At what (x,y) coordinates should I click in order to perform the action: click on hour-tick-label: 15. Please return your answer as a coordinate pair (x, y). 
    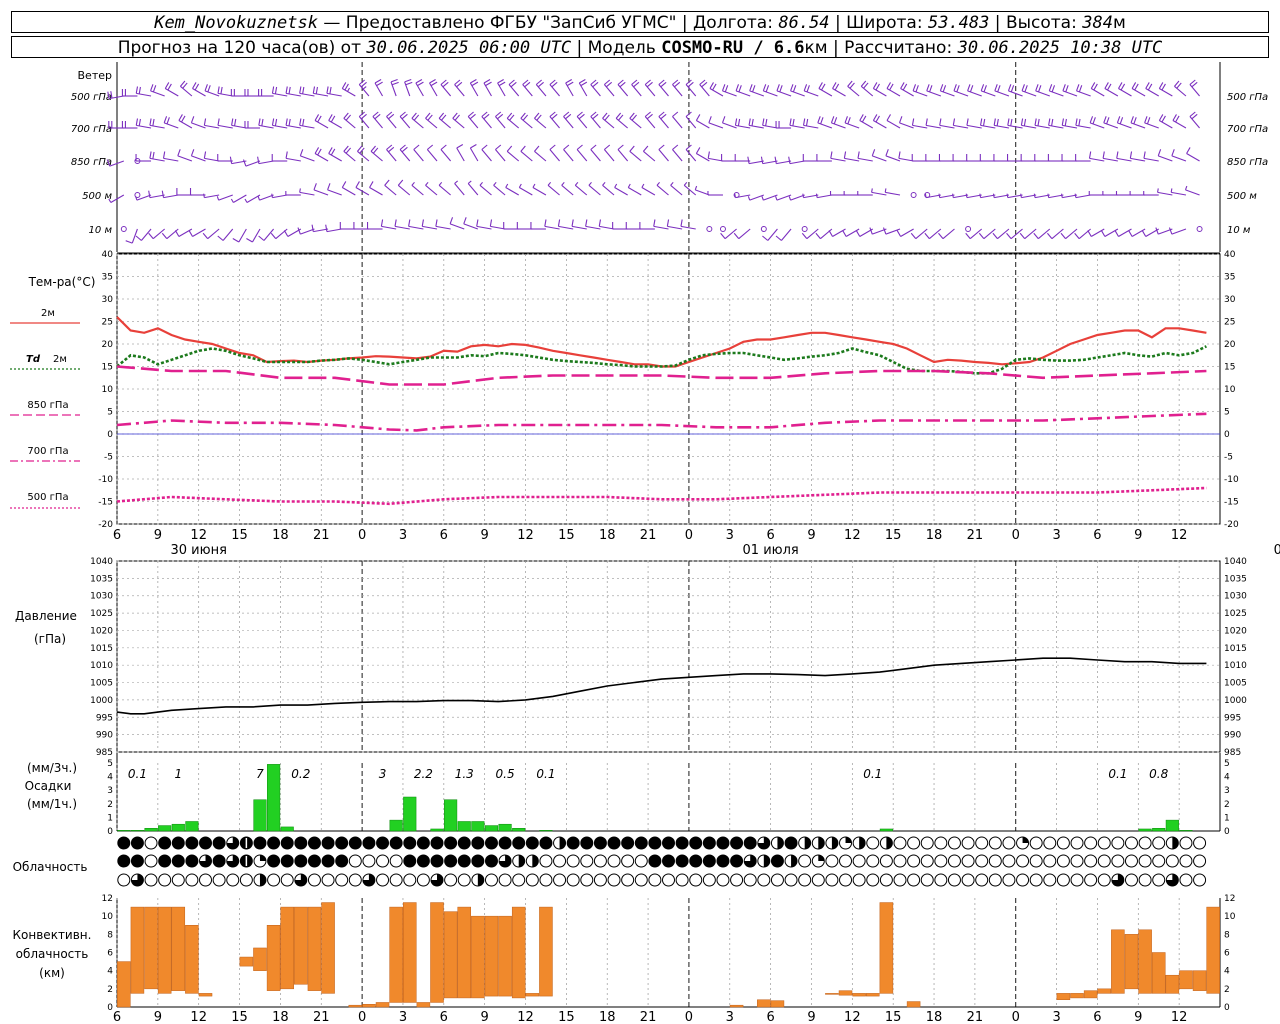
    Looking at the image, I should click on (893, 1017).